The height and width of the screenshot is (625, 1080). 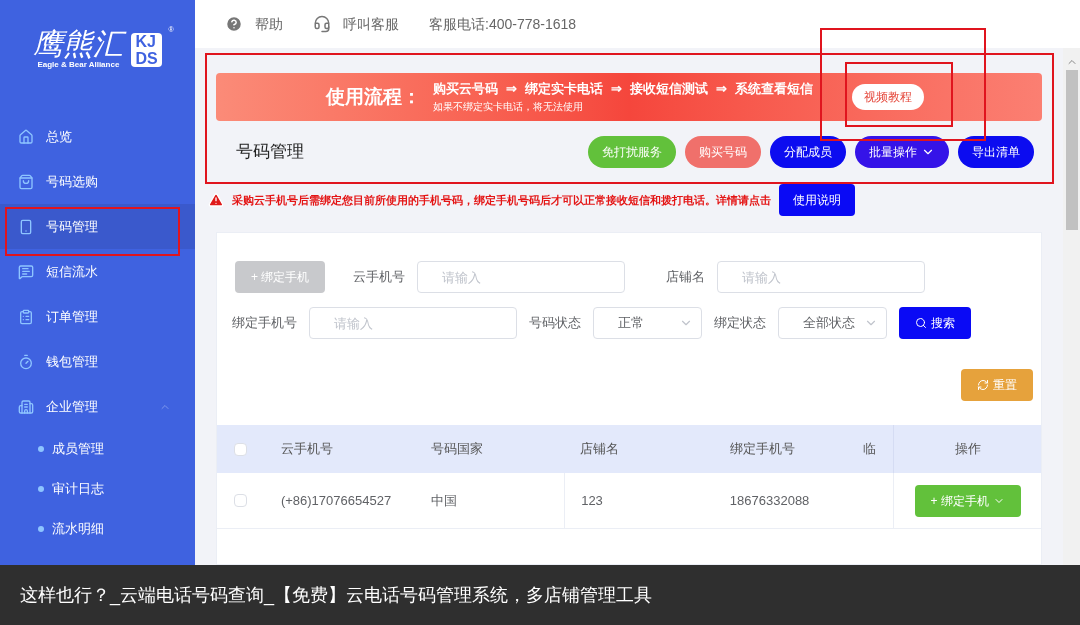 I want to click on table-cell-text: (+86)17076654527, so click(x=336, y=500).